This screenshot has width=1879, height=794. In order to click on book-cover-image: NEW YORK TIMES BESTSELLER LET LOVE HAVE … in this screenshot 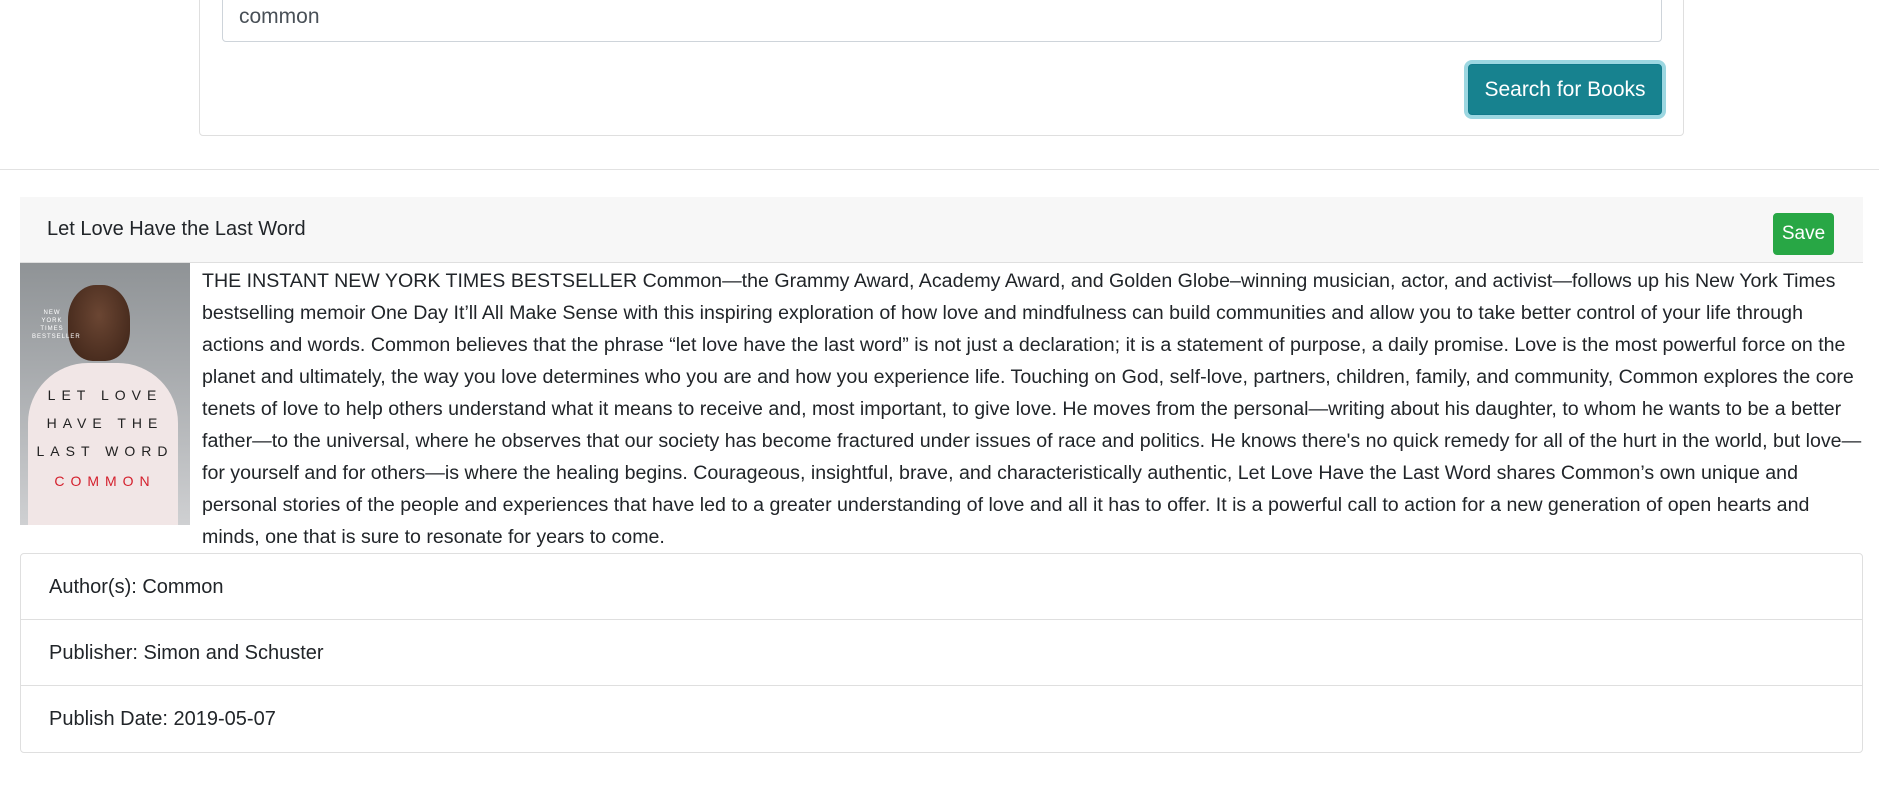, I will do `click(105, 394)`.